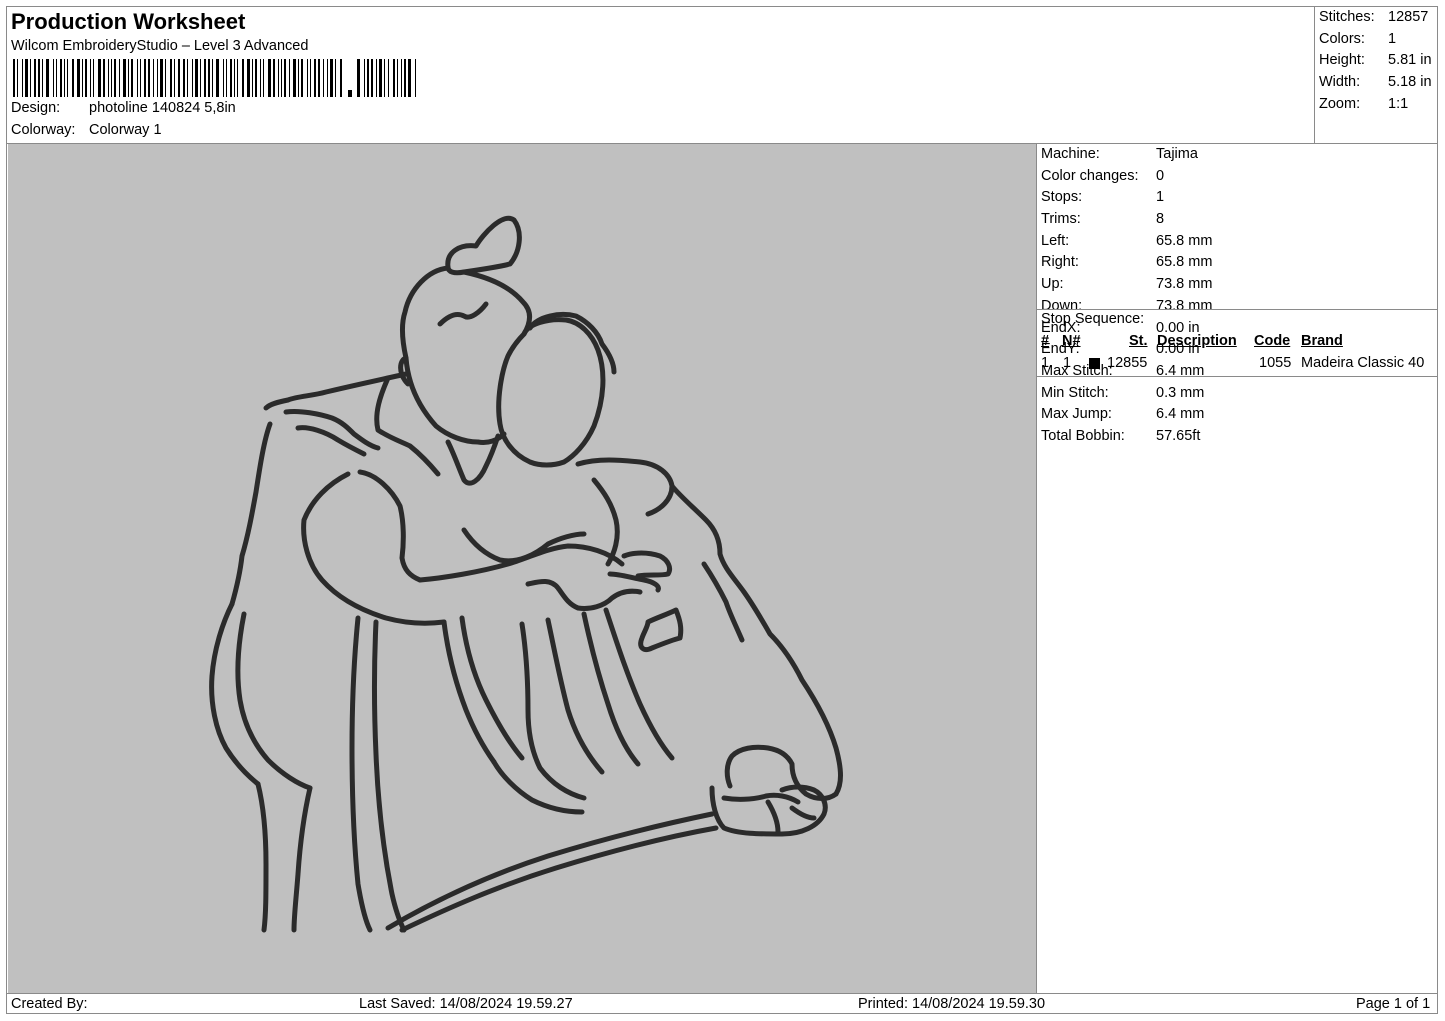 The width and height of the screenshot is (1445, 1021). Describe the element at coordinates (1083, 435) in the screenshot. I see `property-label: Total Bobbin:` at that location.